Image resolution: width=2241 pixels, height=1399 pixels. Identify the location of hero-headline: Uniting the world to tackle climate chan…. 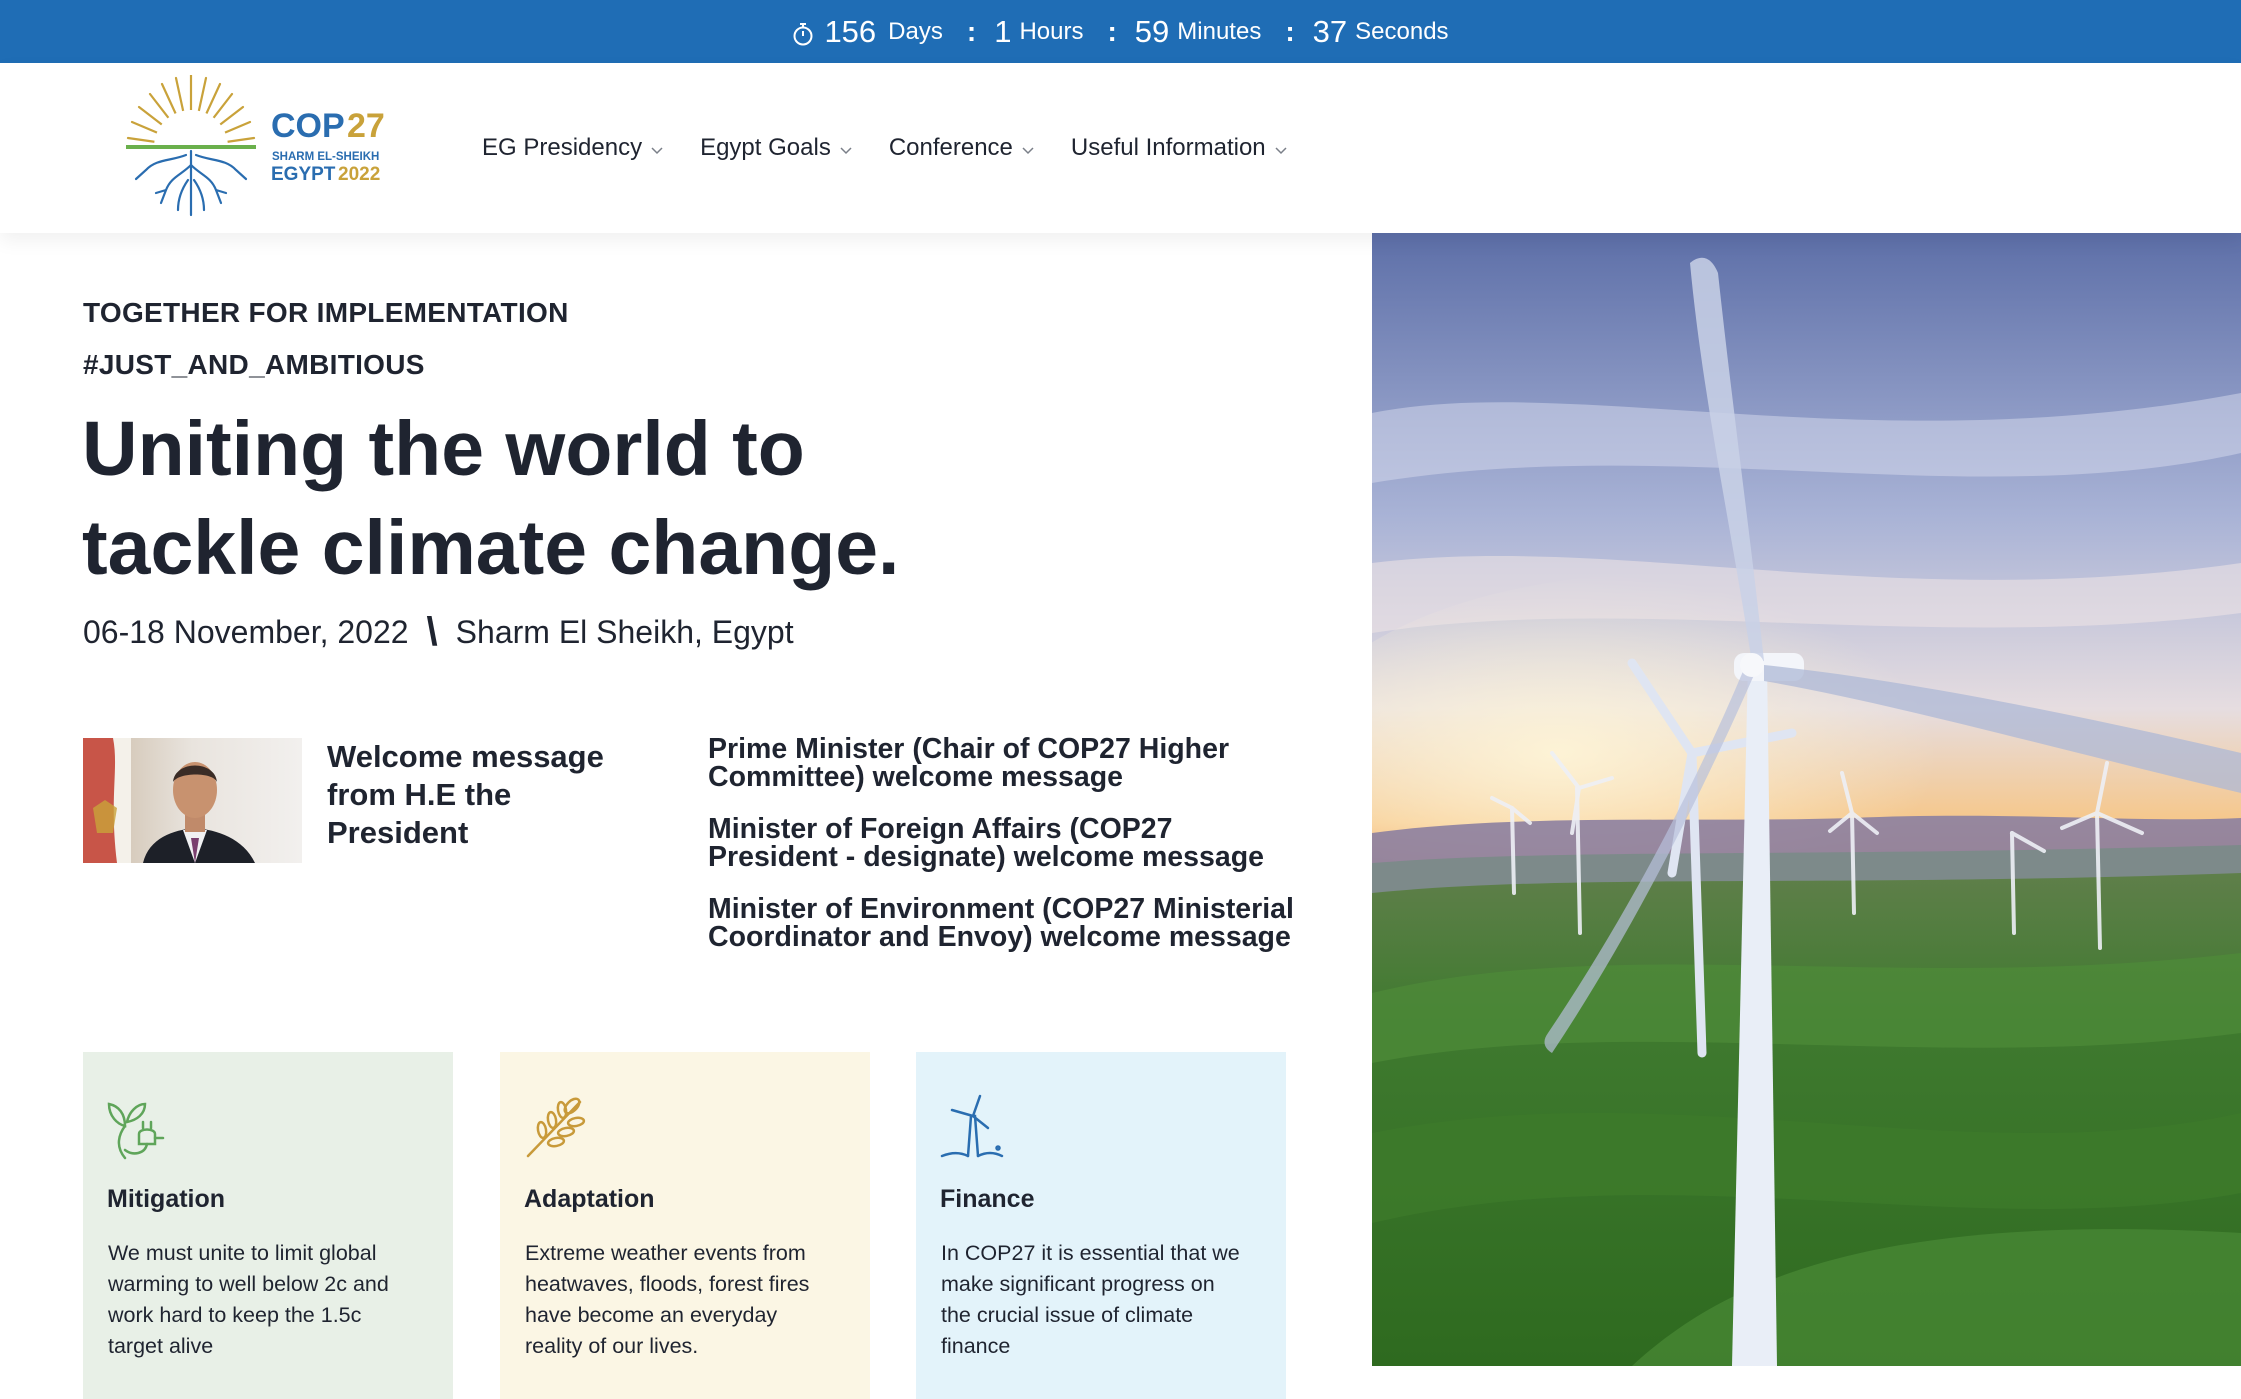
(522, 499).